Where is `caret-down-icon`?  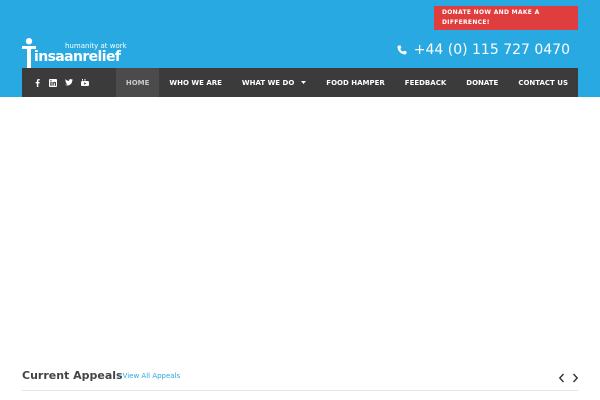 caret-down-icon is located at coordinates (304, 82).